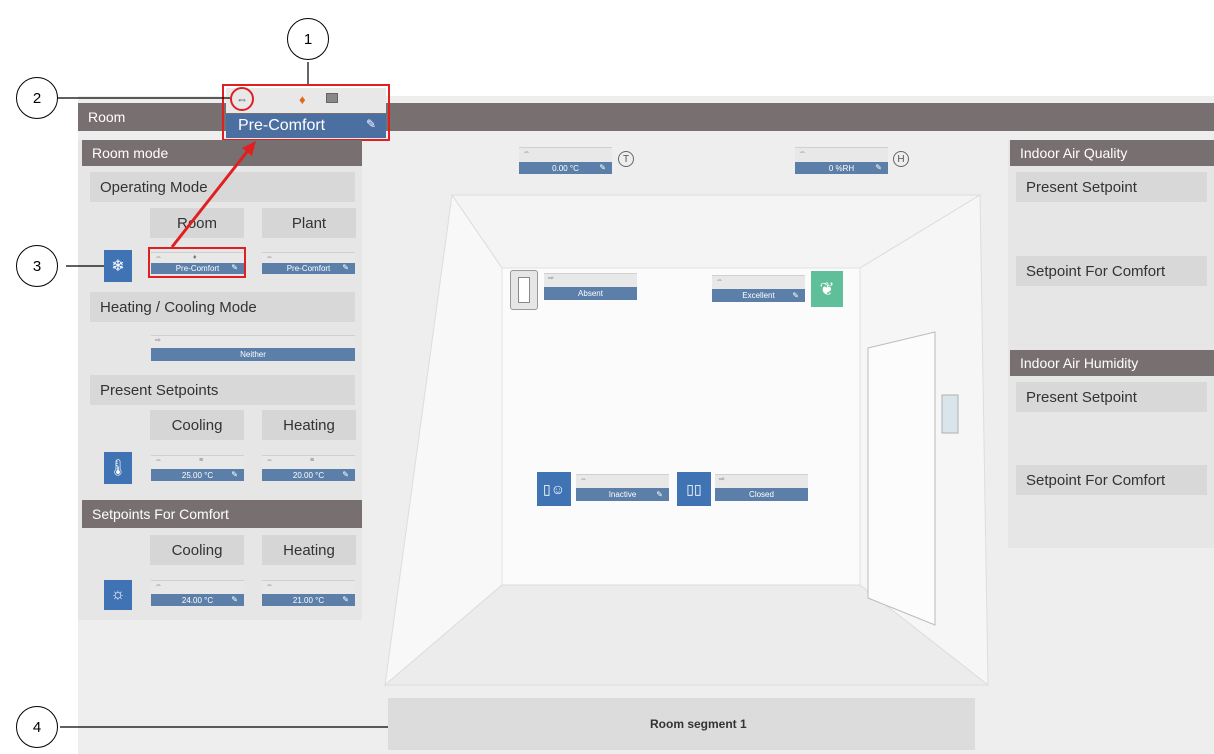 The image size is (1214, 754). I want to click on hc-mode-field: ⇨ Neither, so click(253, 348).